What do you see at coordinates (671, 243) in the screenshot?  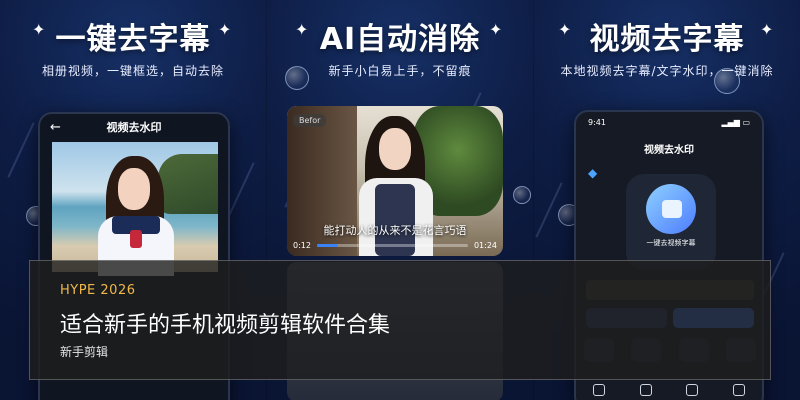 I see `card-label: 一键去视频字幕` at bounding box center [671, 243].